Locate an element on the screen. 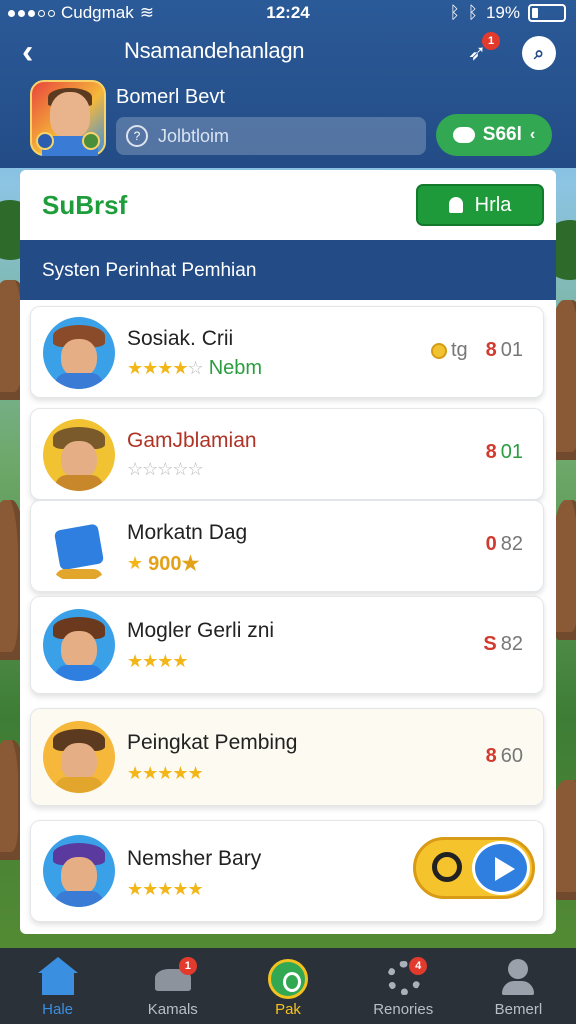 The width and height of the screenshot is (576, 1024). tab-label: Renories is located at coordinates (403, 1009).